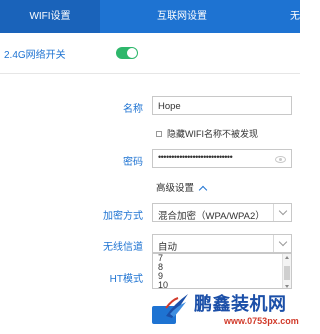 The image size is (320, 334). I want to click on wifi-switch-row: 2.4G网络开关, so click(150, 54).